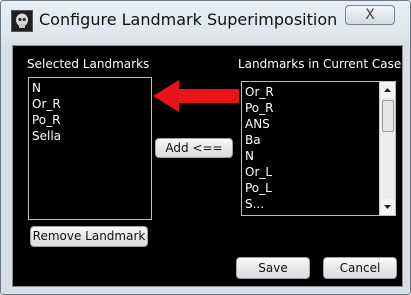 This screenshot has height=295, width=411. What do you see at coordinates (91, 88) in the screenshot?
I see `selected-landmark-item: N` at bounding box center [91, 88].